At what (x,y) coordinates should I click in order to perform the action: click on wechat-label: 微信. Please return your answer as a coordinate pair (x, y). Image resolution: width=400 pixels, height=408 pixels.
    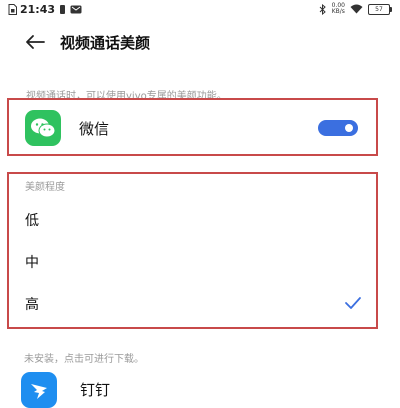
    Looking at the image, I should click on (94, 129).